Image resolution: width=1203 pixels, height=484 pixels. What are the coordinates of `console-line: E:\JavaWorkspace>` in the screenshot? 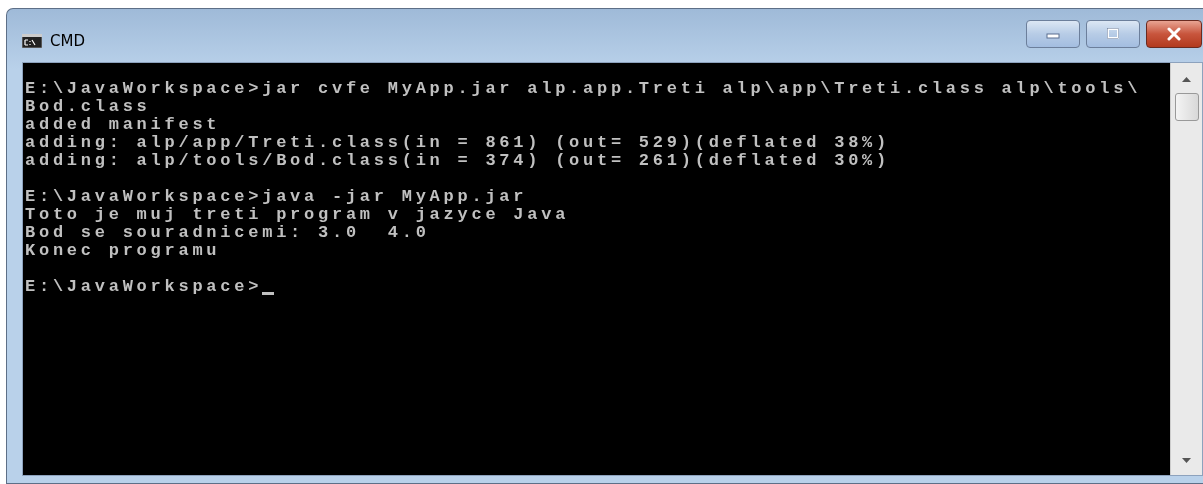 It's located at (144, 287).